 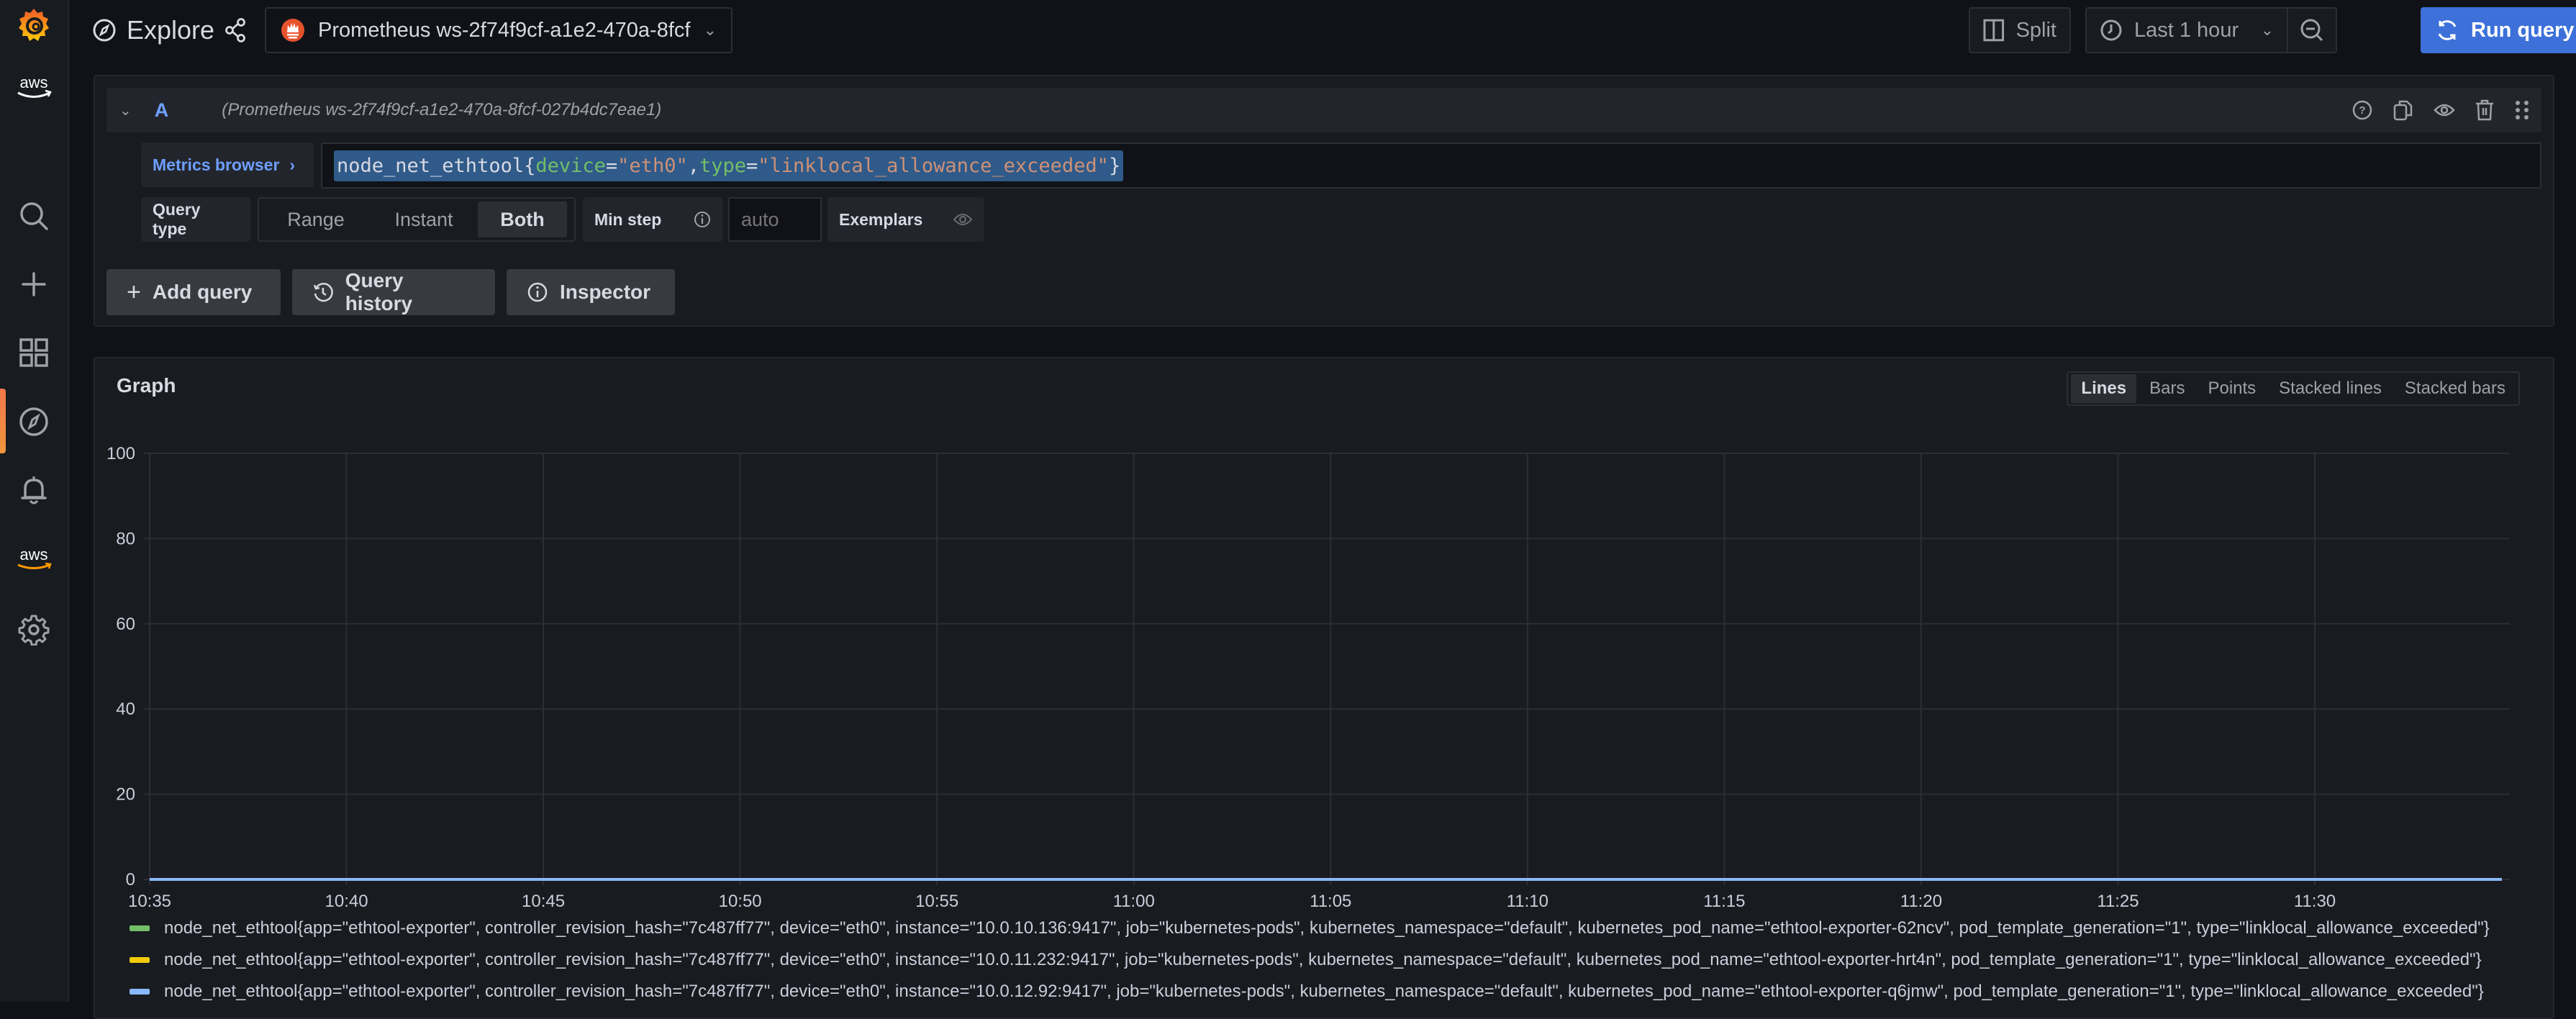 What do you see at coordinates (1134, 902) in the screenshot?
I see `x-tick-label: 11:00` at bounding box center [1134, 902].